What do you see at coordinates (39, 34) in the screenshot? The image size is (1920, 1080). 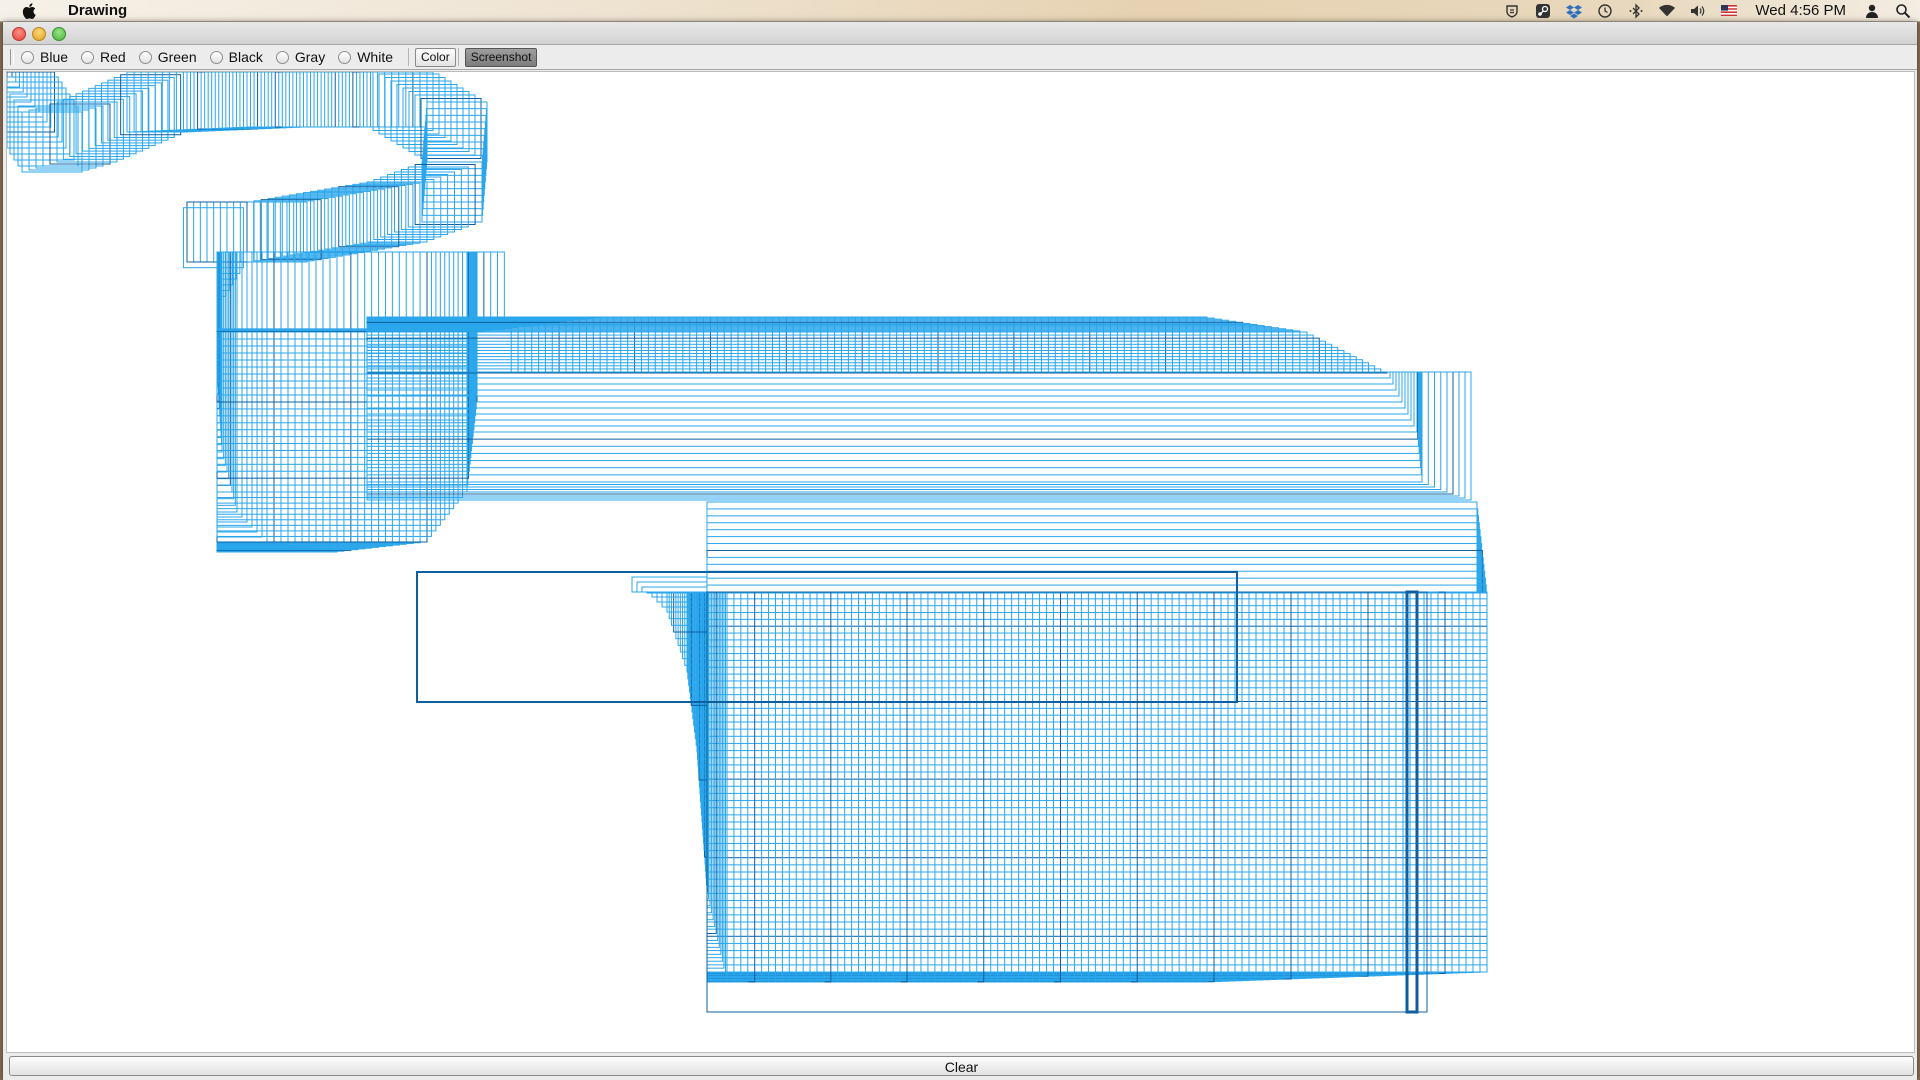 I see `minimize-window-button` at bounding box center [39, 34].